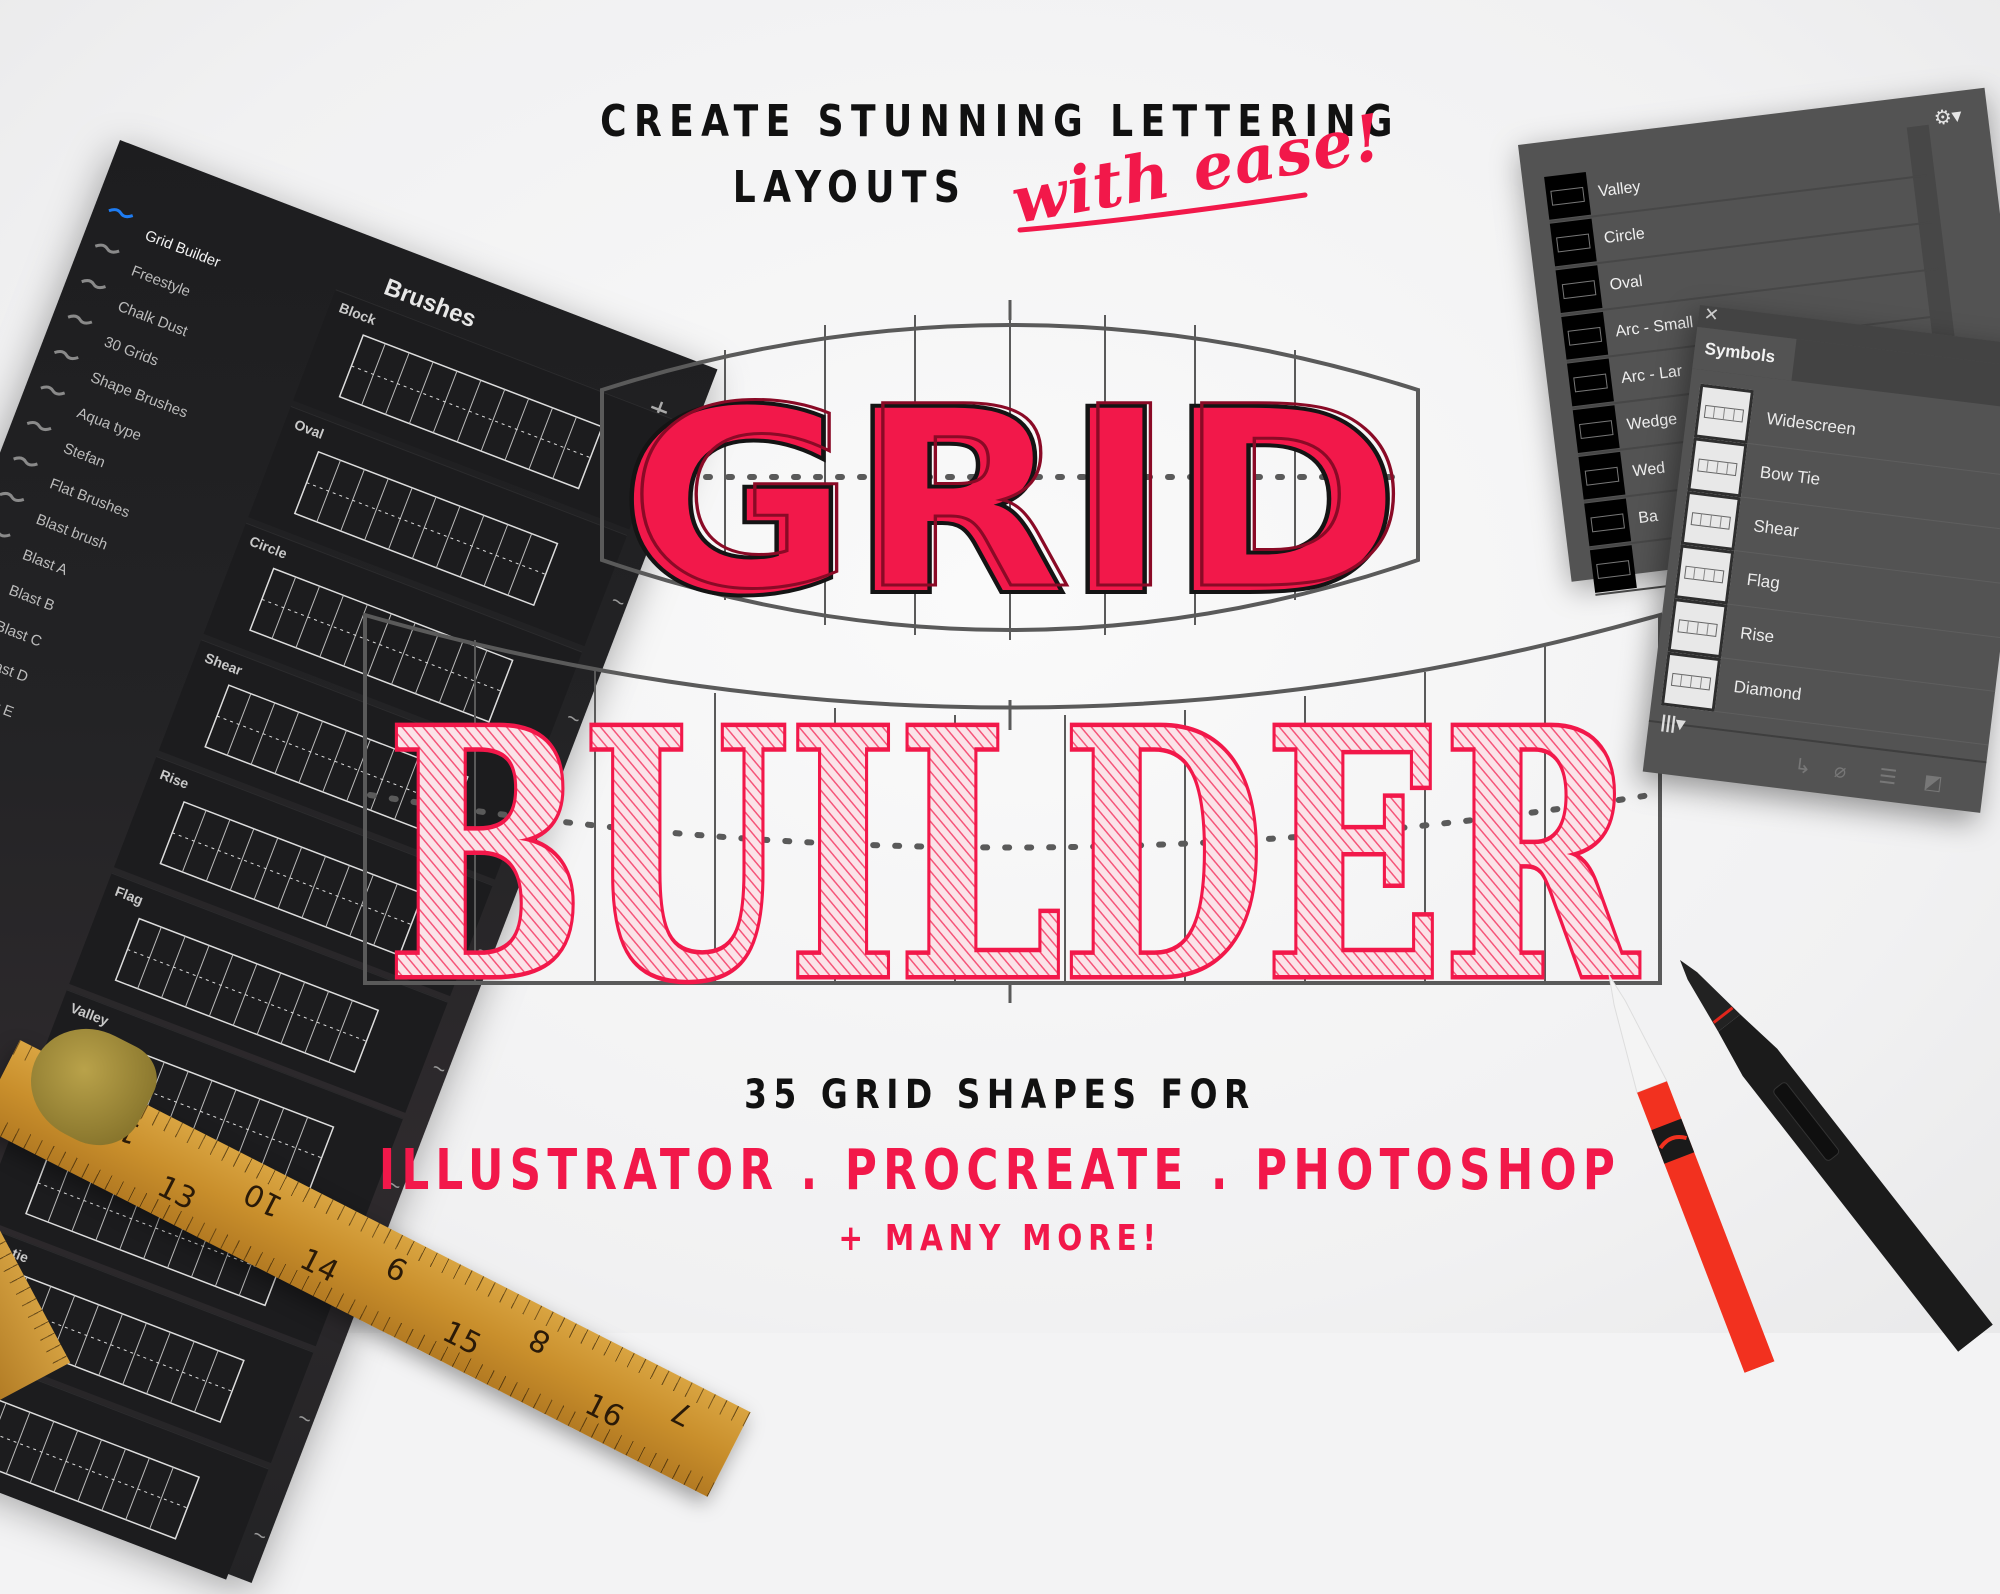 Image resolution: width=2000 pixels, height=1594 pixels. What do you see at coordinates (1840, 771) in the screenshot?
I see `break-link-icon: ⌀` at bounding box center [1840, 771].